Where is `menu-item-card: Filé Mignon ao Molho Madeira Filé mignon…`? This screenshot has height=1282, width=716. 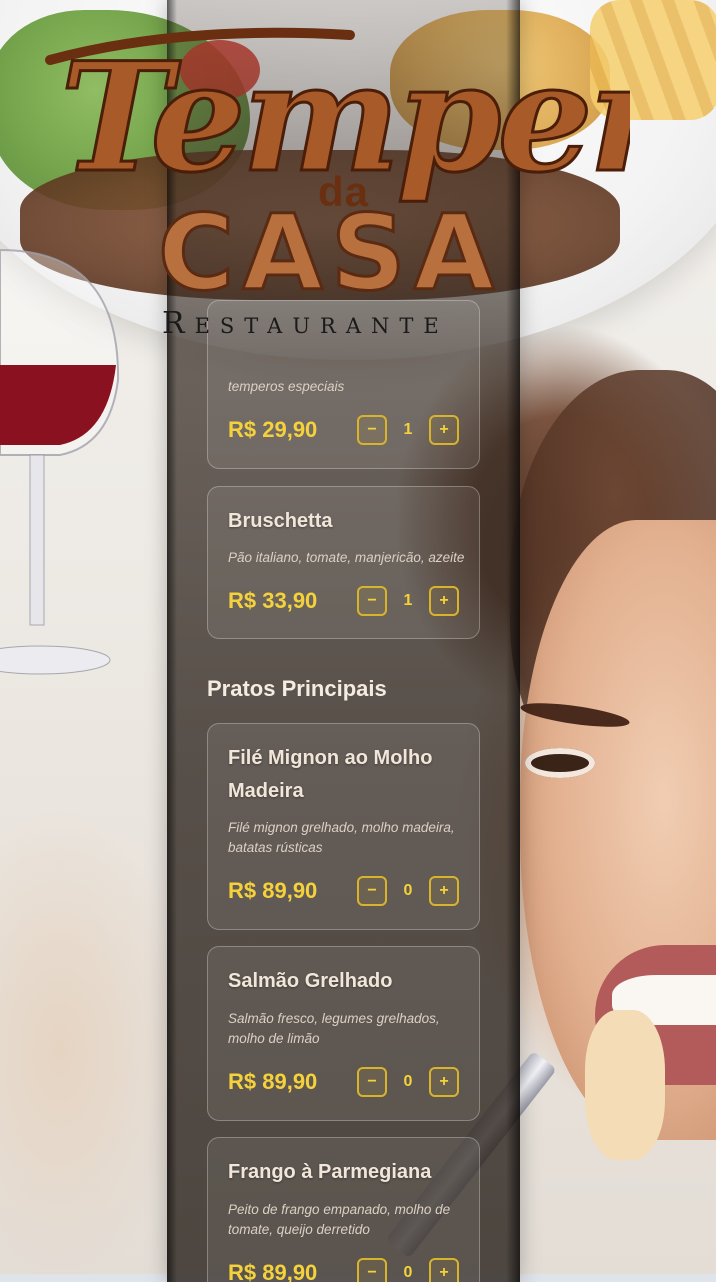 menu-item-card: Filé Mignon ao Molho Madeira Filé mignon… is located at coordinates (343, 826).